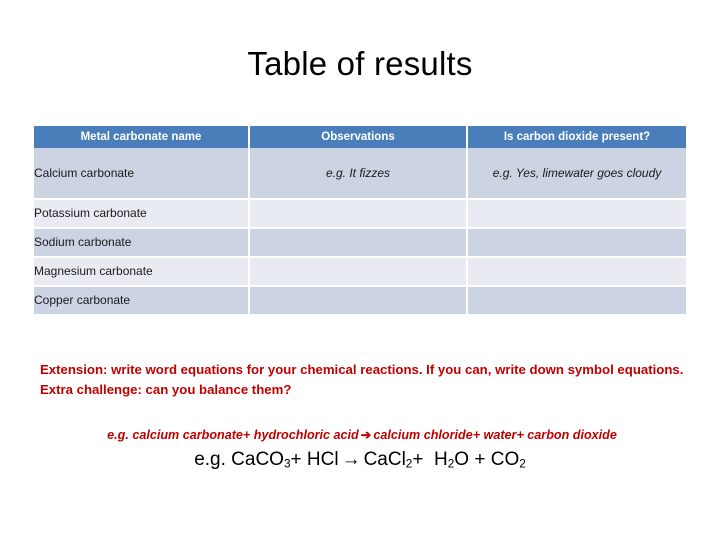 The width and height of the screenshot is (720, 540). Describe the element at coordinates (522, 464) in the screenshot. I see `symbol-subscript-2c: 2` at that location.